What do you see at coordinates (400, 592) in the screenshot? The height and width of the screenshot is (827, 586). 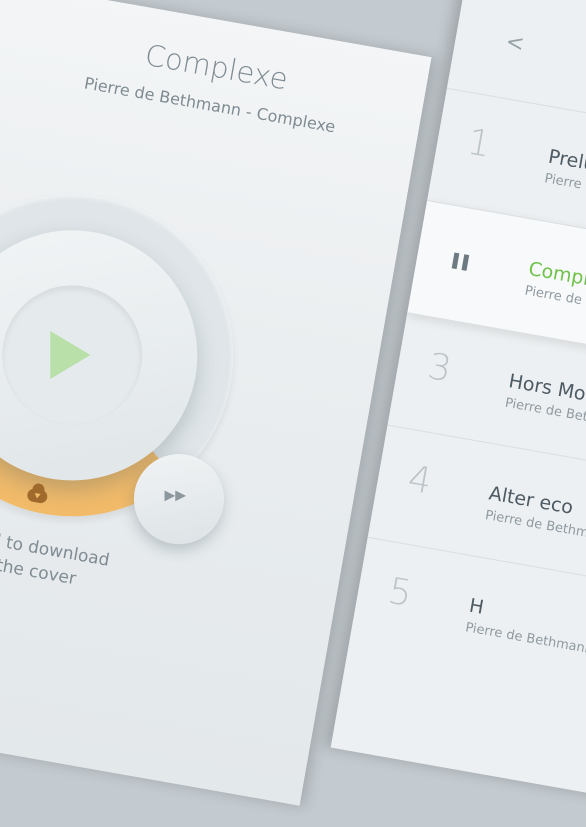 I see `track-number: 5` at bounding box center [400, 592].